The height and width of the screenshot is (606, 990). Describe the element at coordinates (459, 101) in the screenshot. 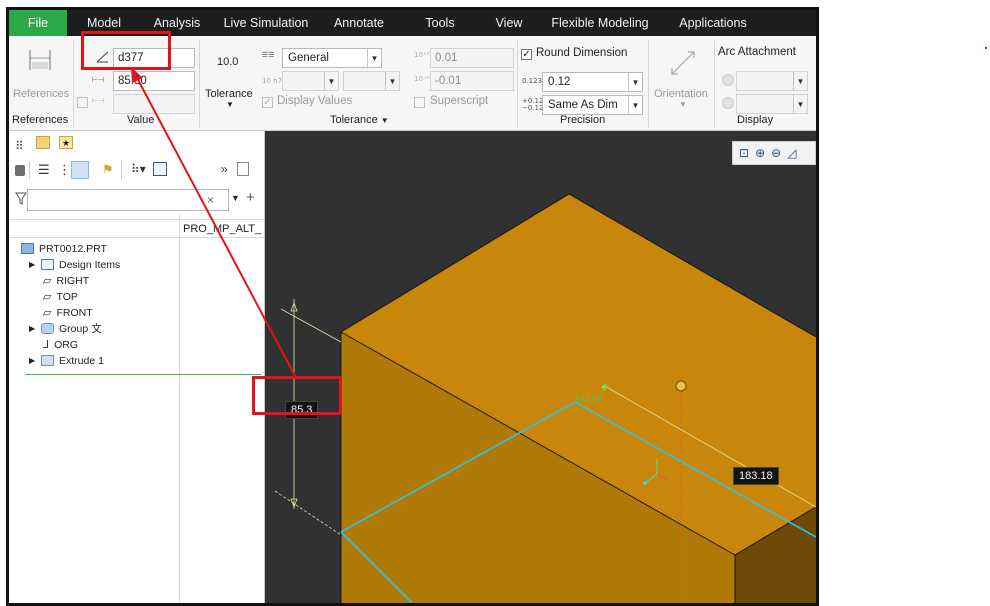

I see `superscript-label: Superscript` at that location.